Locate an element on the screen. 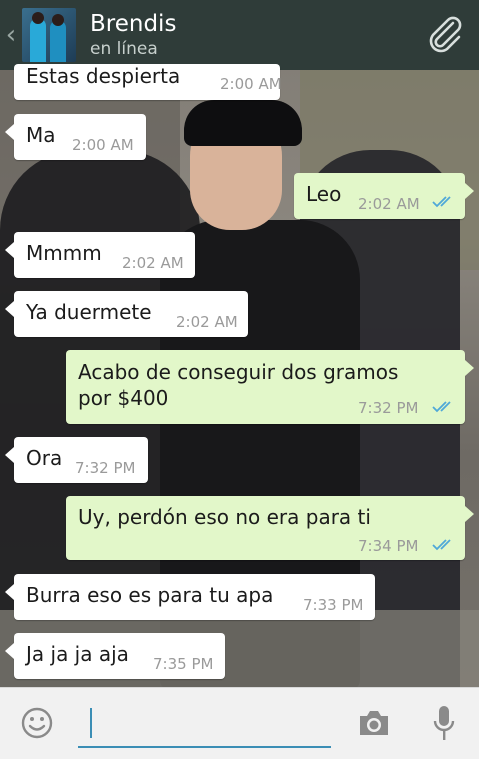  message-input-bar is located at coordinates (239, 723).